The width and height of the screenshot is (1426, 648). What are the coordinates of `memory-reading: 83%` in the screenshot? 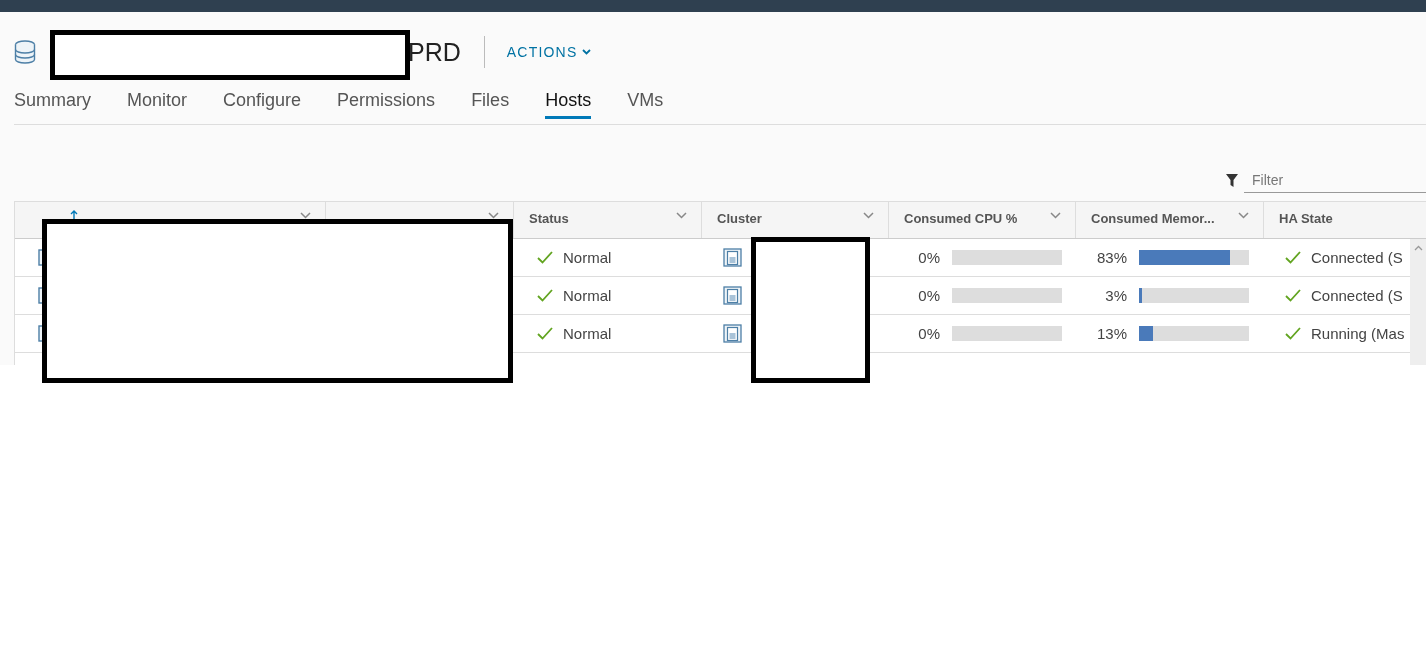 It's located at (1111, 257).